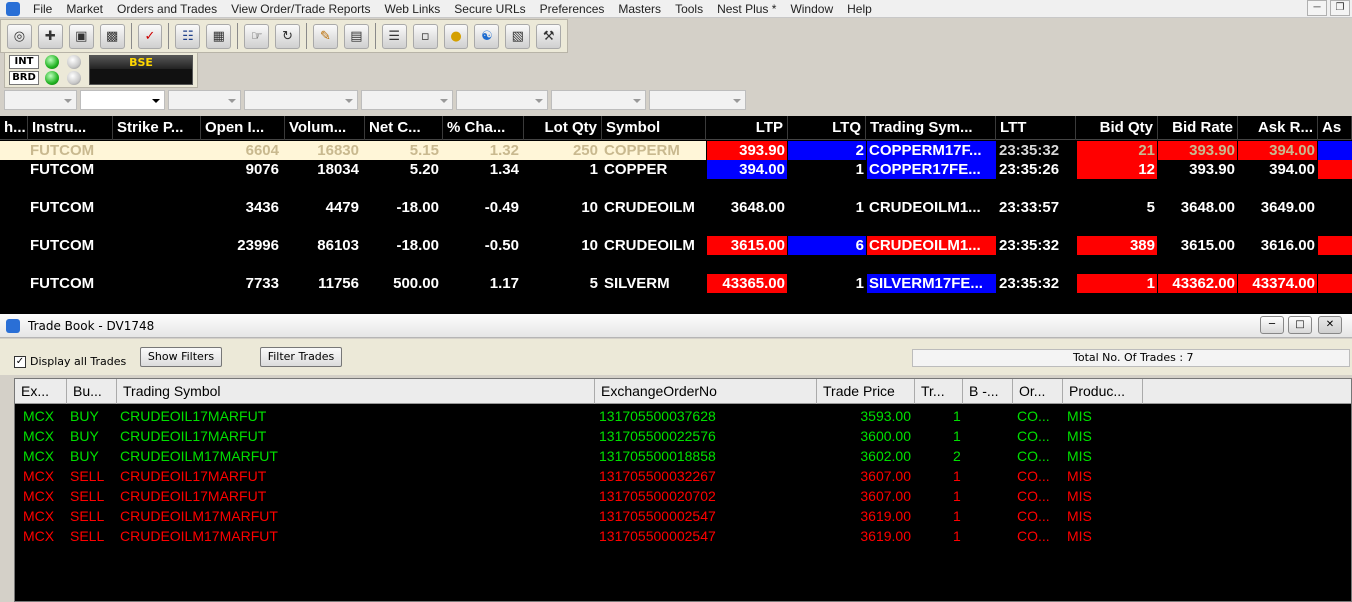 This screenshot has height=602, width=1352. Describe the element at coordinates (654, 128) in the screenshot. I see `col-header-symbol: Symbol` at that location.